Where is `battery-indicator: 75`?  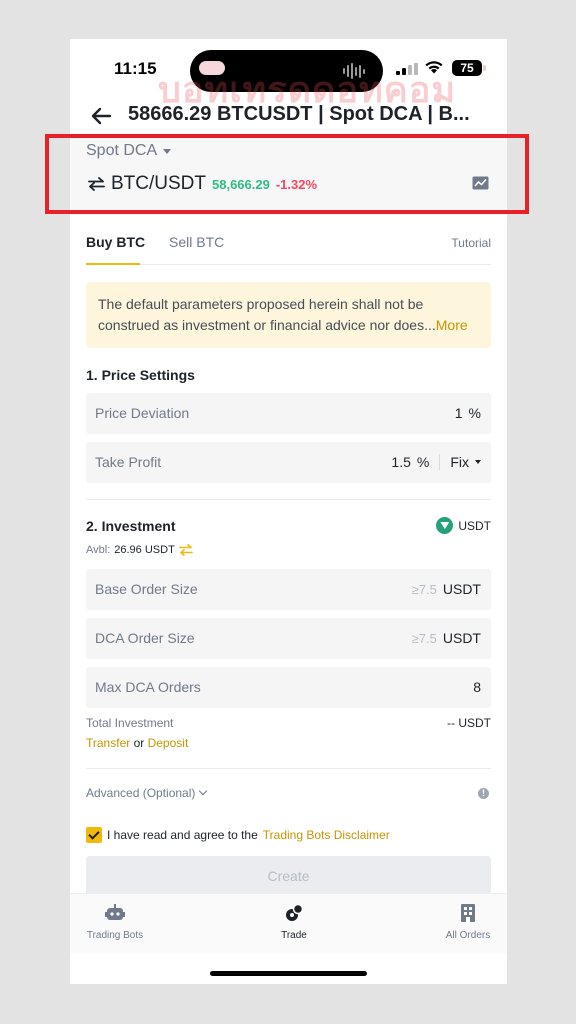 battery-indicator: 75 is located at coordinates (467, 68).